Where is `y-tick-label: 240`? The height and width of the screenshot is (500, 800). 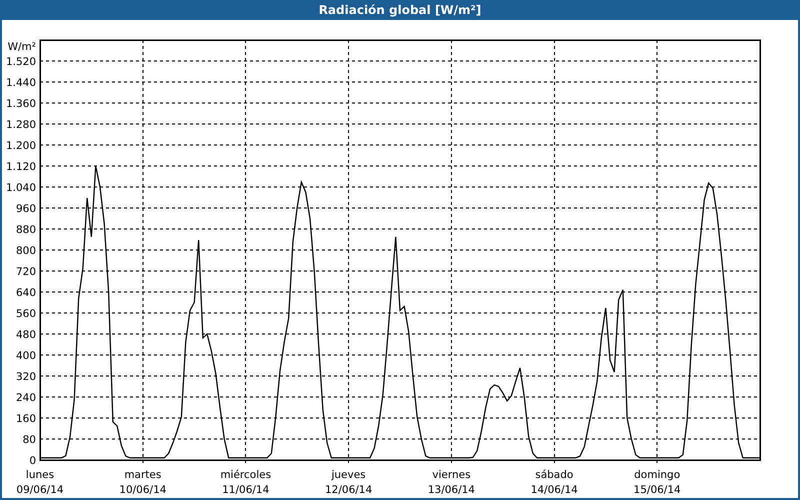
y-tick-label: 240 is located at coordinates (26, 398).